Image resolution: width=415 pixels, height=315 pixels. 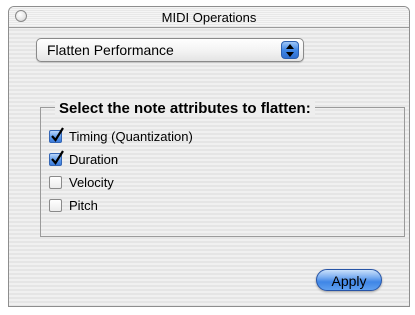 I want to click on checkbox-label: Duration, so click(x=94, y=159).